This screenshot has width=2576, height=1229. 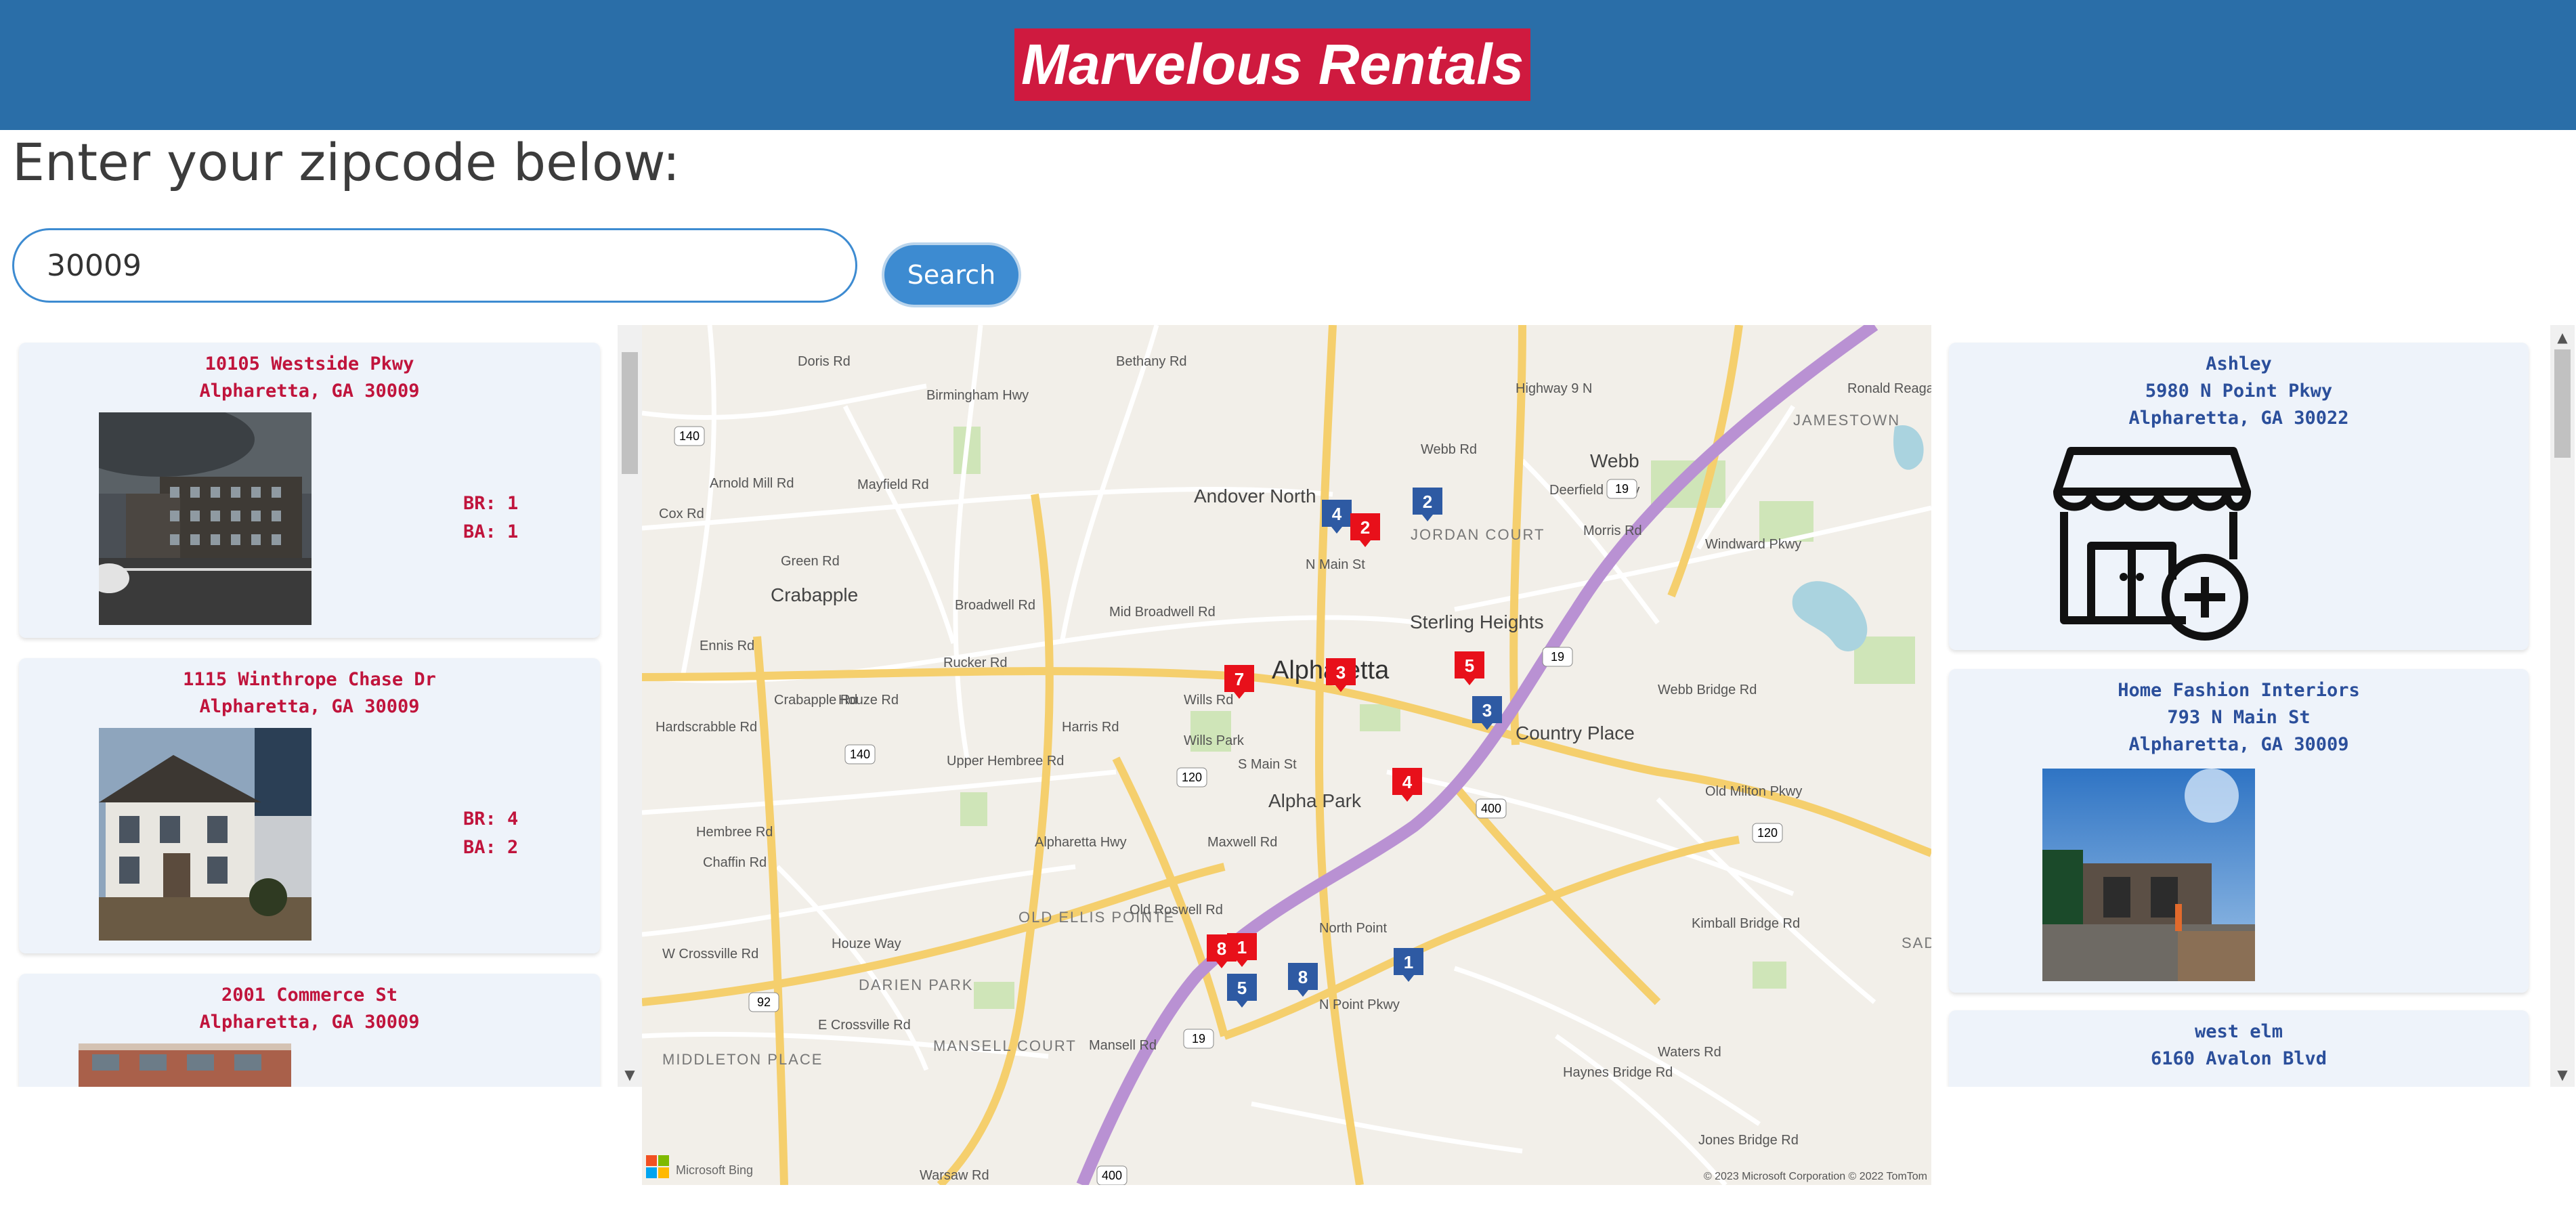 I want to click on business-name: Home Fashion Interiors, so click(x=2239, y=690).